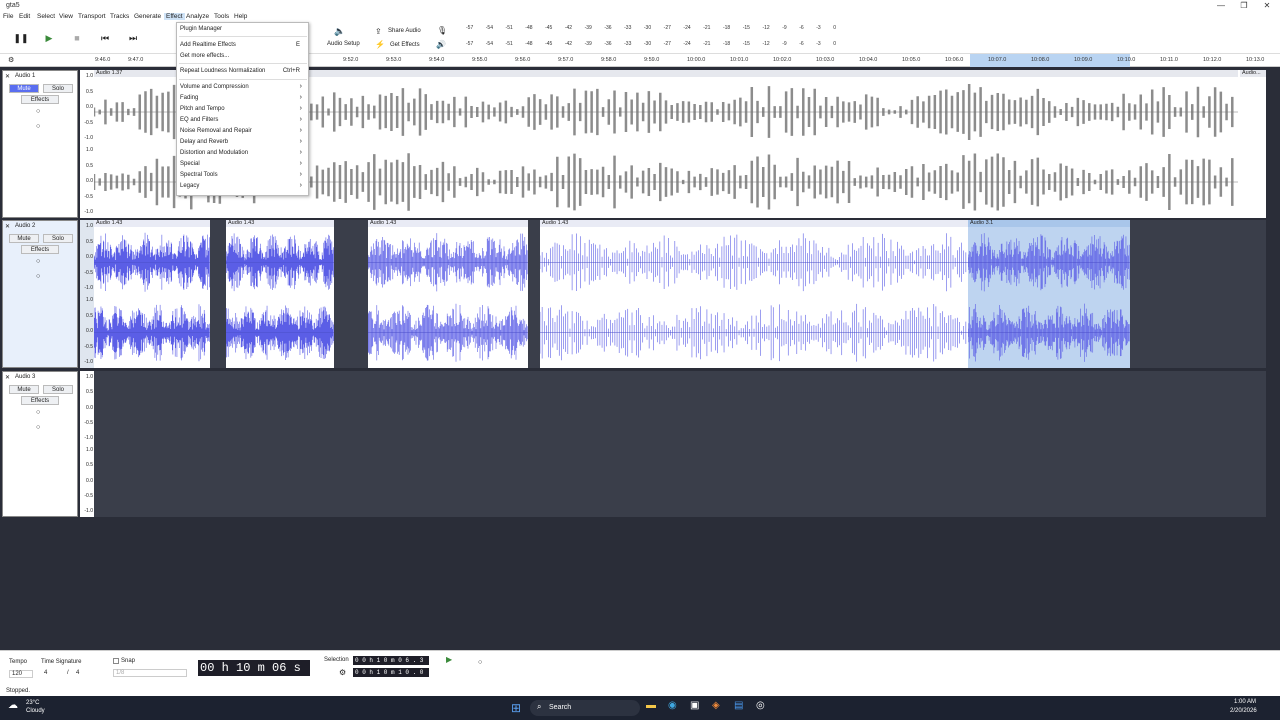 The image size is (1280, 720). Describe the element at coordinates (243, 130) in the screenshot. I see `menu-item-noise-removal-and-repair: Noise Removal and Repair ›` at that location.